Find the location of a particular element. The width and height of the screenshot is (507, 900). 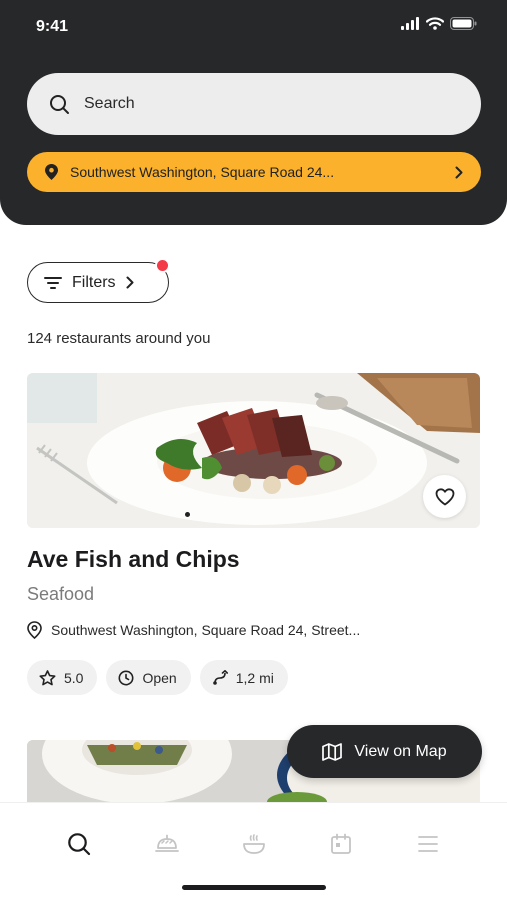

open-status-chip: Open is located at coordinates (148, 677).